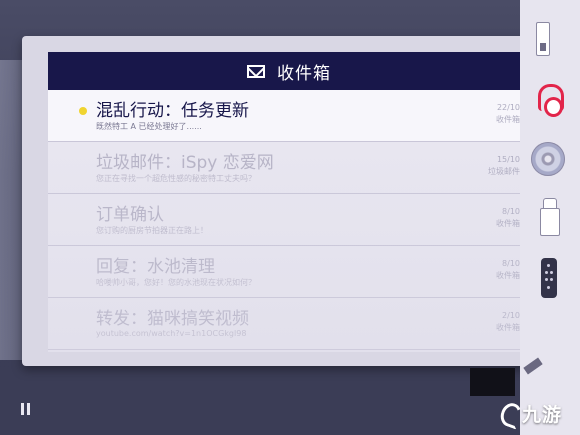 This screenshot has width=580, height=435. What do you see at coordinates (504, 171) in the screenshot?
I see `email-folder: 垃圾邮件` at bounding box center [504, 171].